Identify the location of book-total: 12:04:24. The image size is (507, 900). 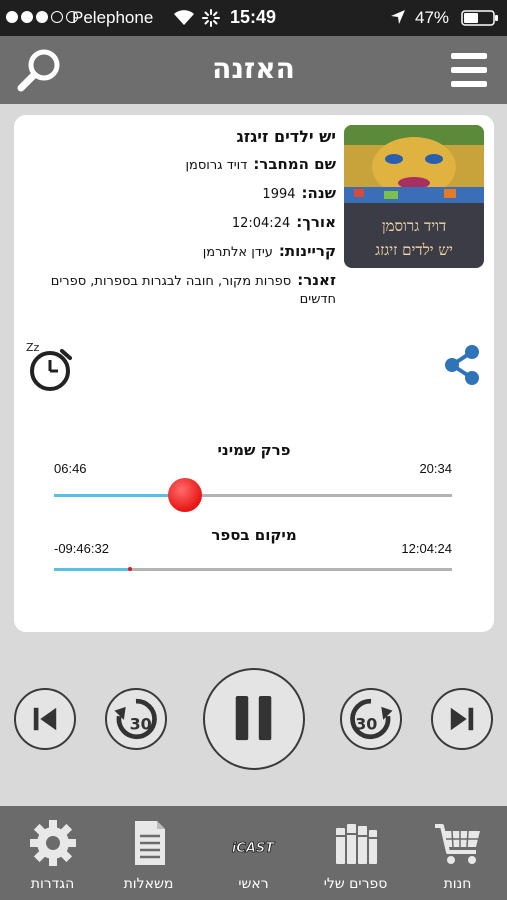
(426, 548).